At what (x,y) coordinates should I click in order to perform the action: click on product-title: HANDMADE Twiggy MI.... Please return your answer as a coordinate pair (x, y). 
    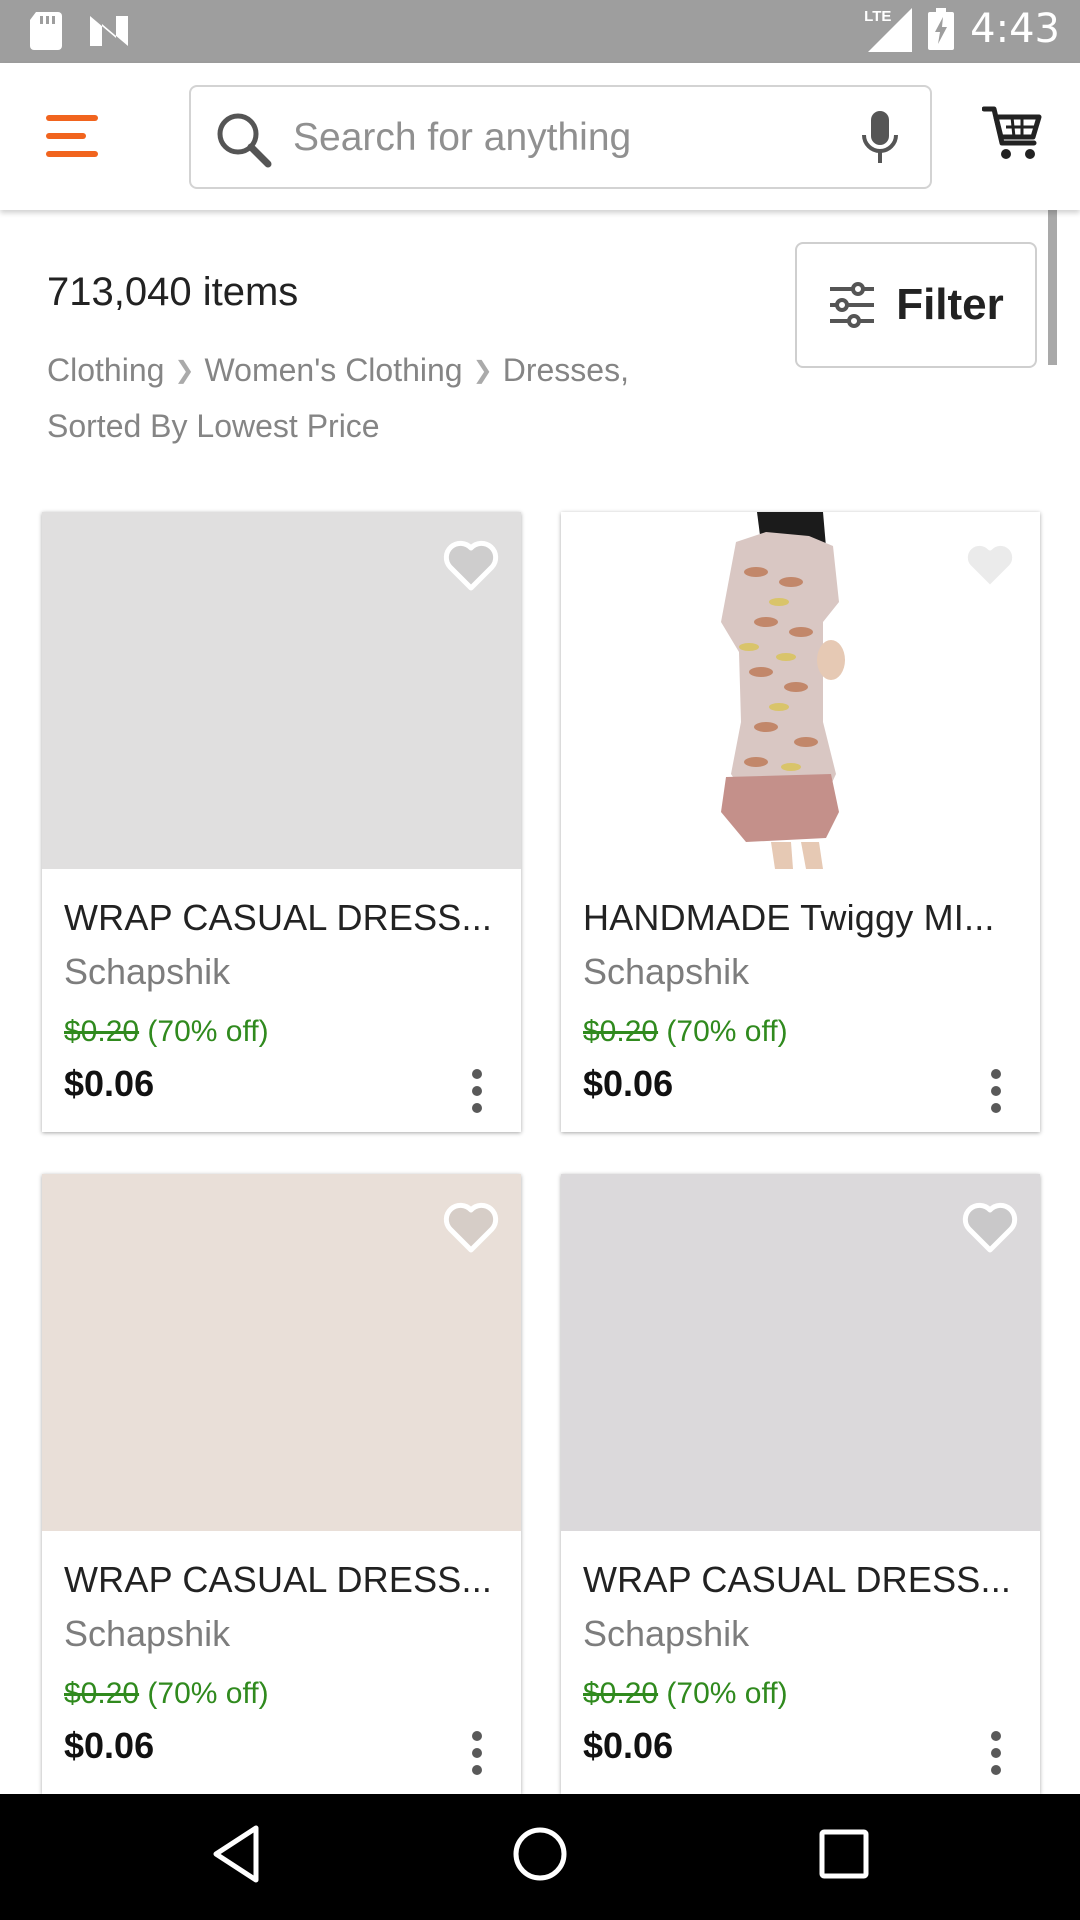
    Looking at the image, I should click on (789, 917).